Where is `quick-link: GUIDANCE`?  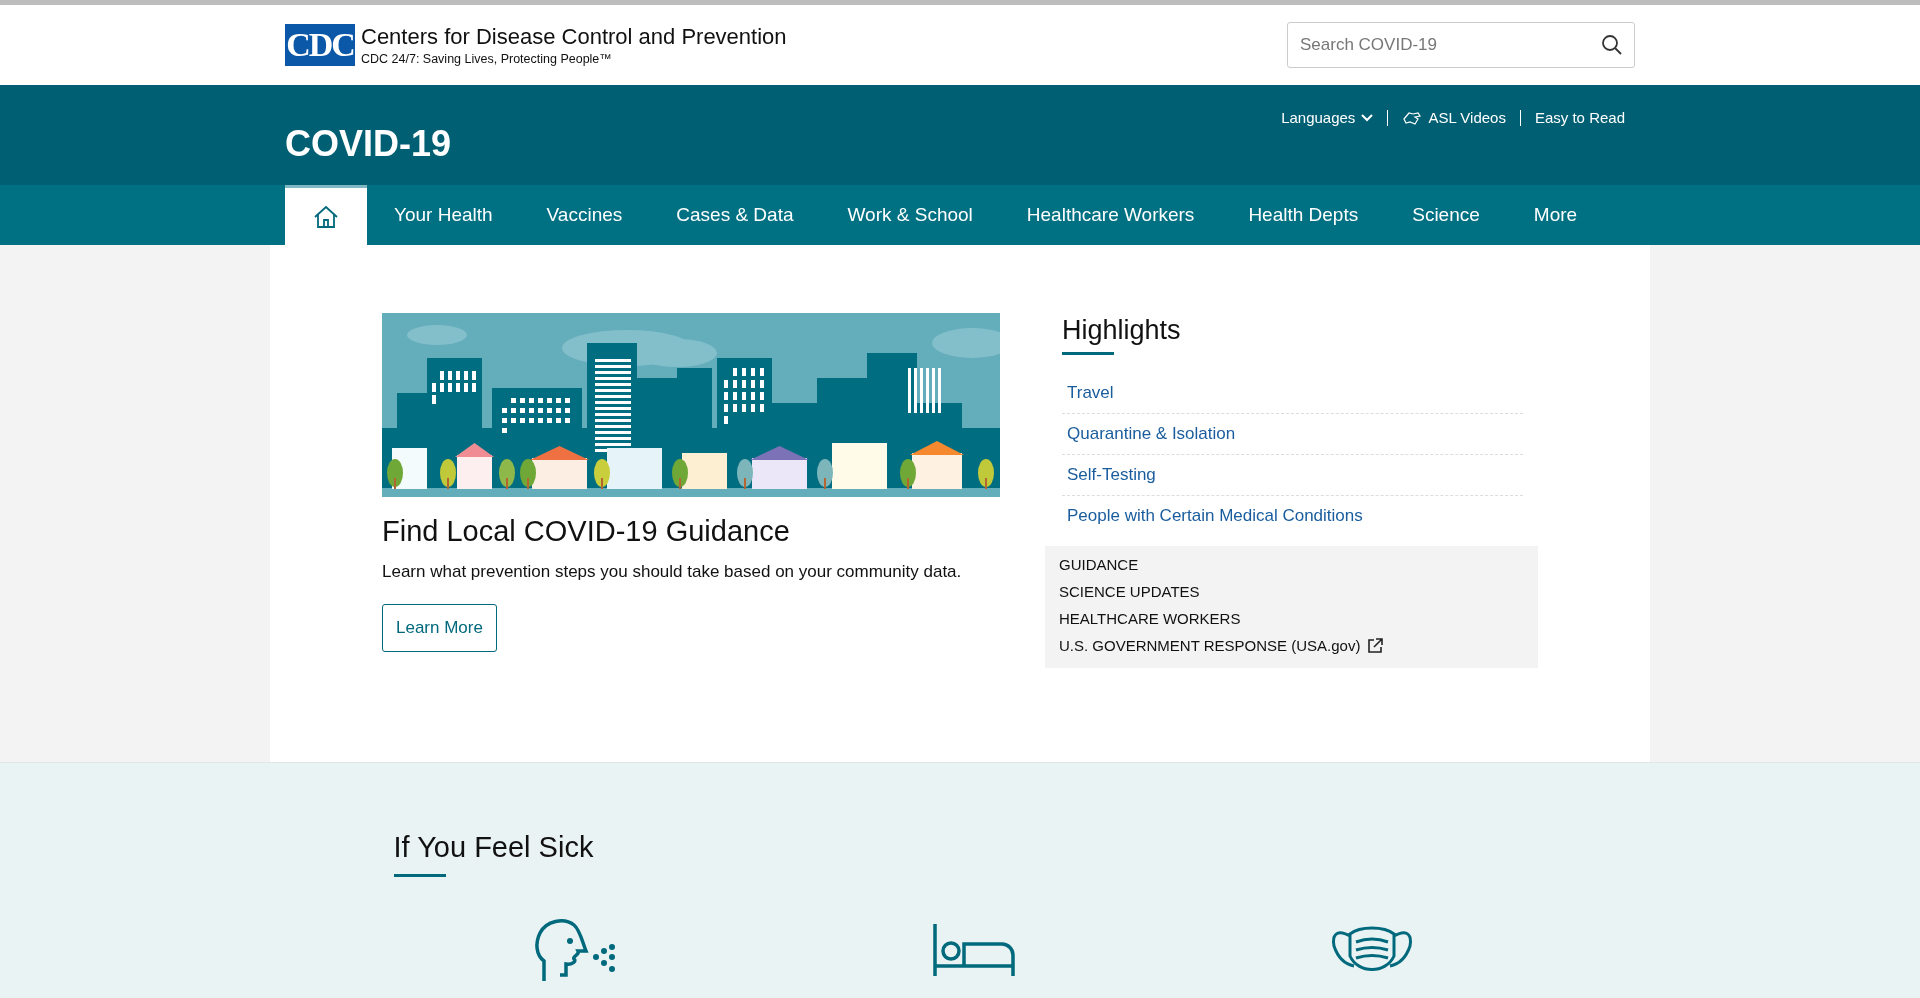
quick-link: GUIDANCE is located at coordinates (1291, 564).